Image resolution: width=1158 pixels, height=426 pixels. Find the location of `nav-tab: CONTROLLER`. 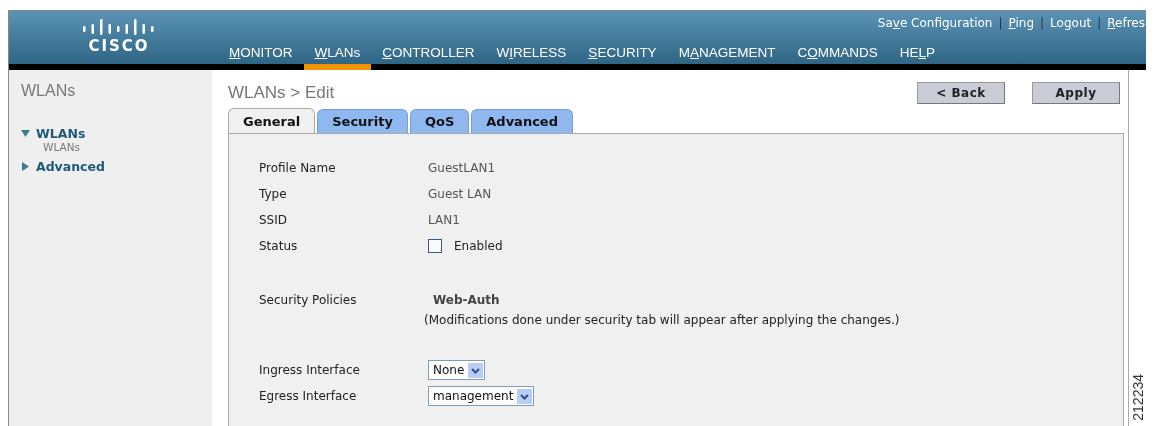

nav-tab: CONTROLLER is located at coordinates (428, 55).